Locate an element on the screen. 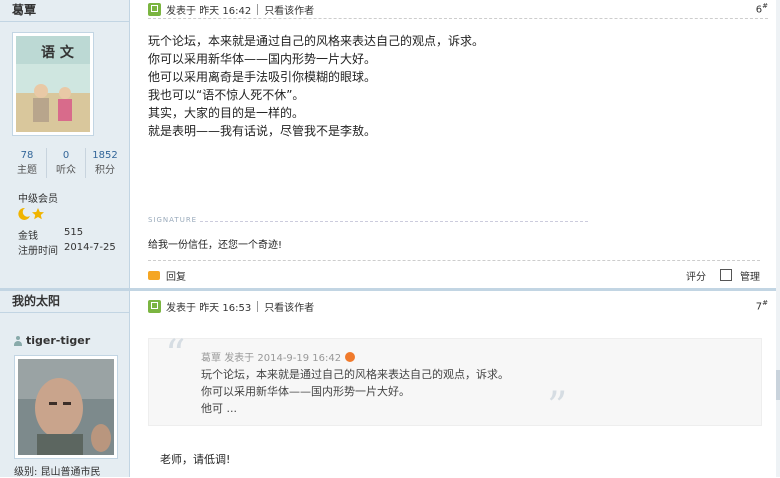 Image resolution: width=780 pixels, height=478 pixels. stat-listeners: 0 听众 is located at coordinates (65, 163).